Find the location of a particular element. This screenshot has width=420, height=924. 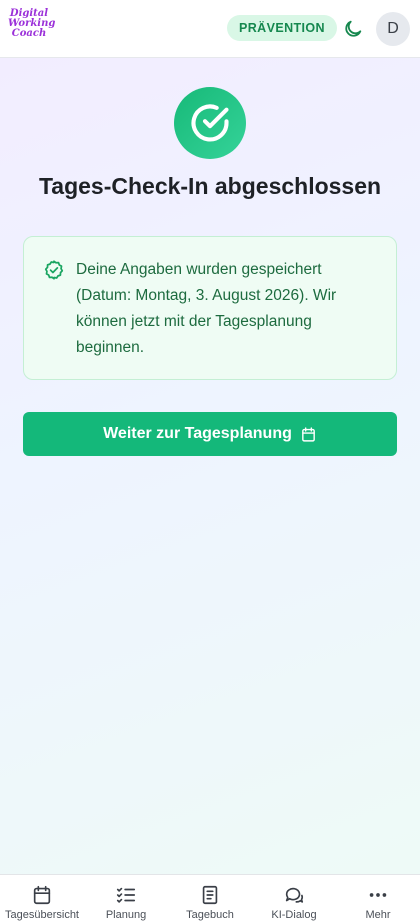

nav-label: Tagebuch is located at coordinates (210, 915).